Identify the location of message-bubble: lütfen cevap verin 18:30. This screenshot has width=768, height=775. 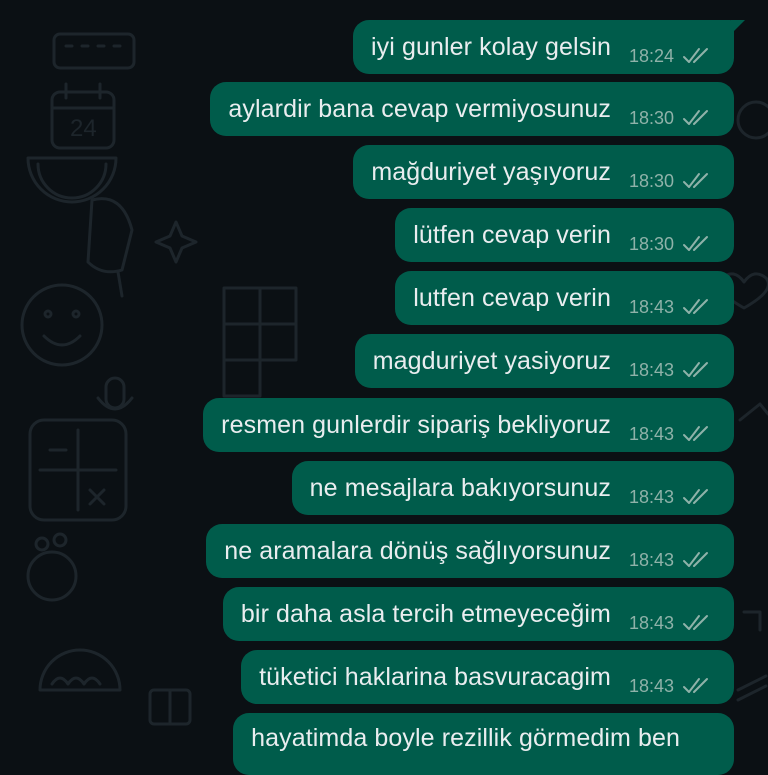
(564, 235).